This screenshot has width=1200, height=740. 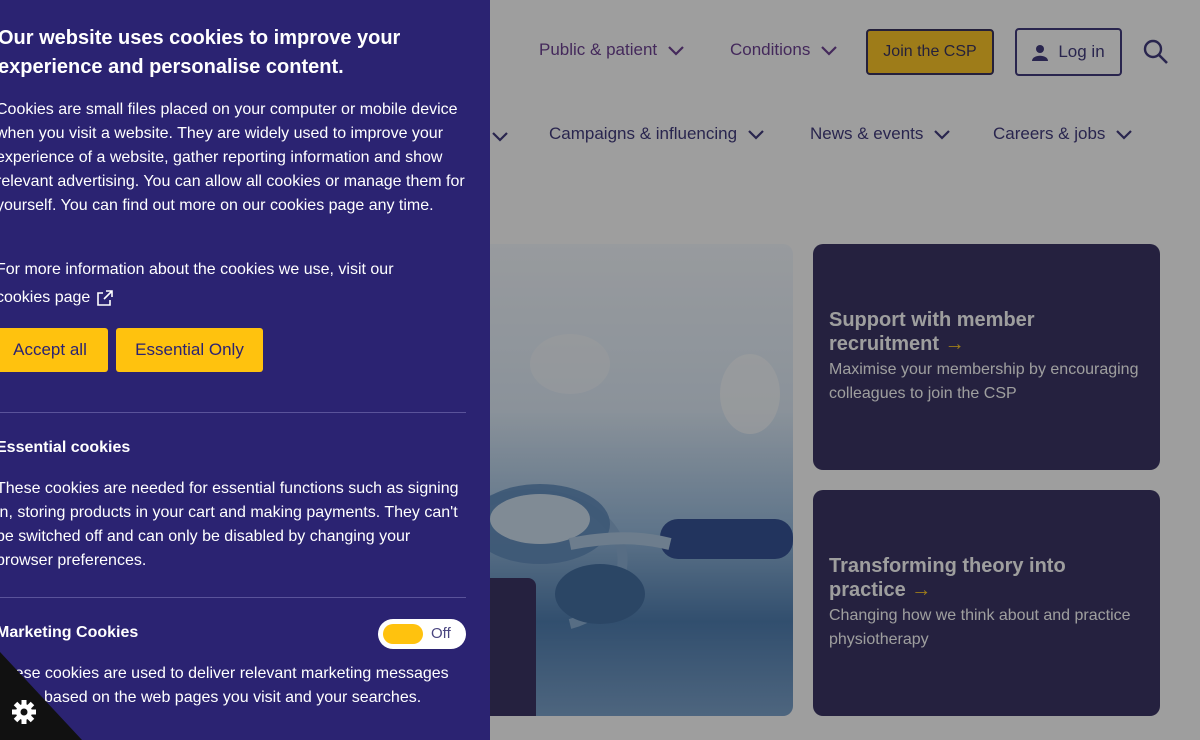 What do you see at coordinates (45, 297) in the screenshot?
I see `cookies-link-label: cookies page` at bounding box center [45, 297].